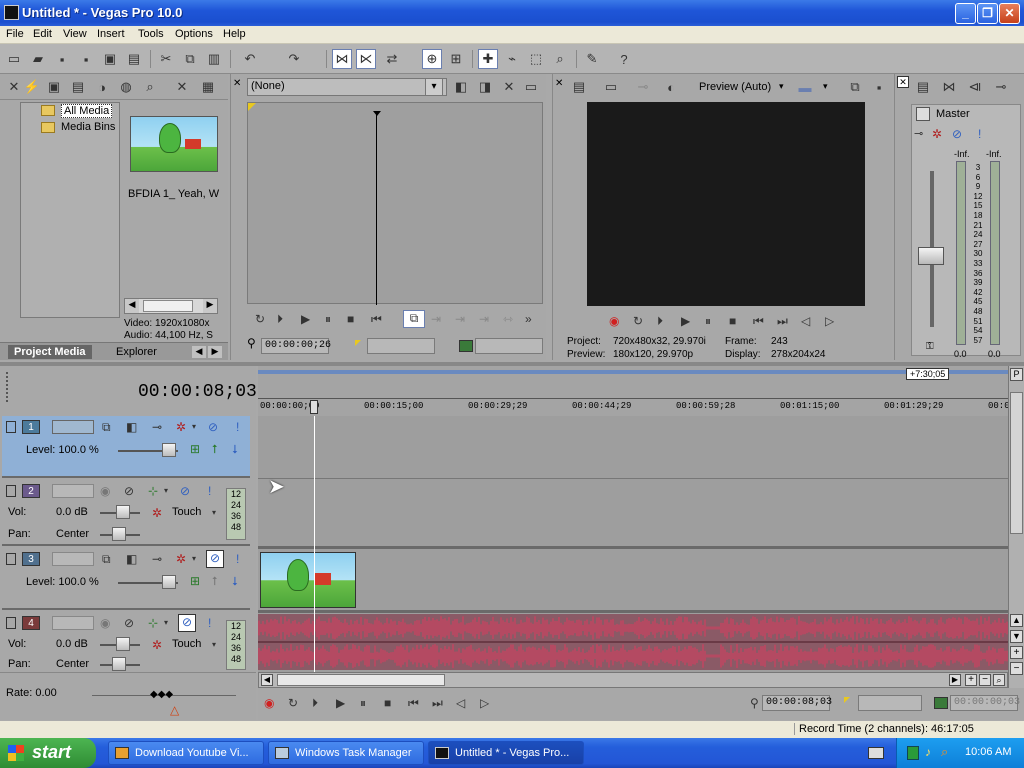  I want to click on task-windows-task-manager: Windows Task Manager, so click(346, 753).